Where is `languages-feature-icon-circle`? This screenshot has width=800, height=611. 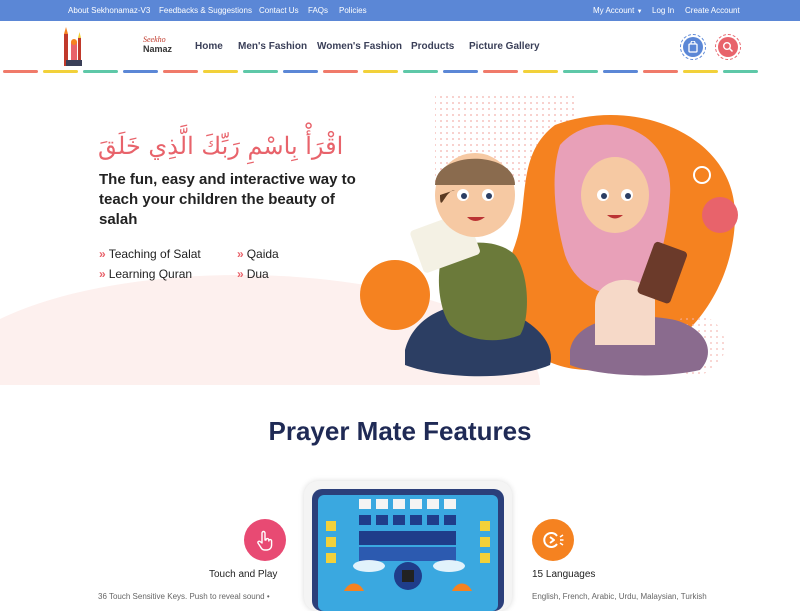
languages-feature-icon-circle is located at coordinates (553, 540).